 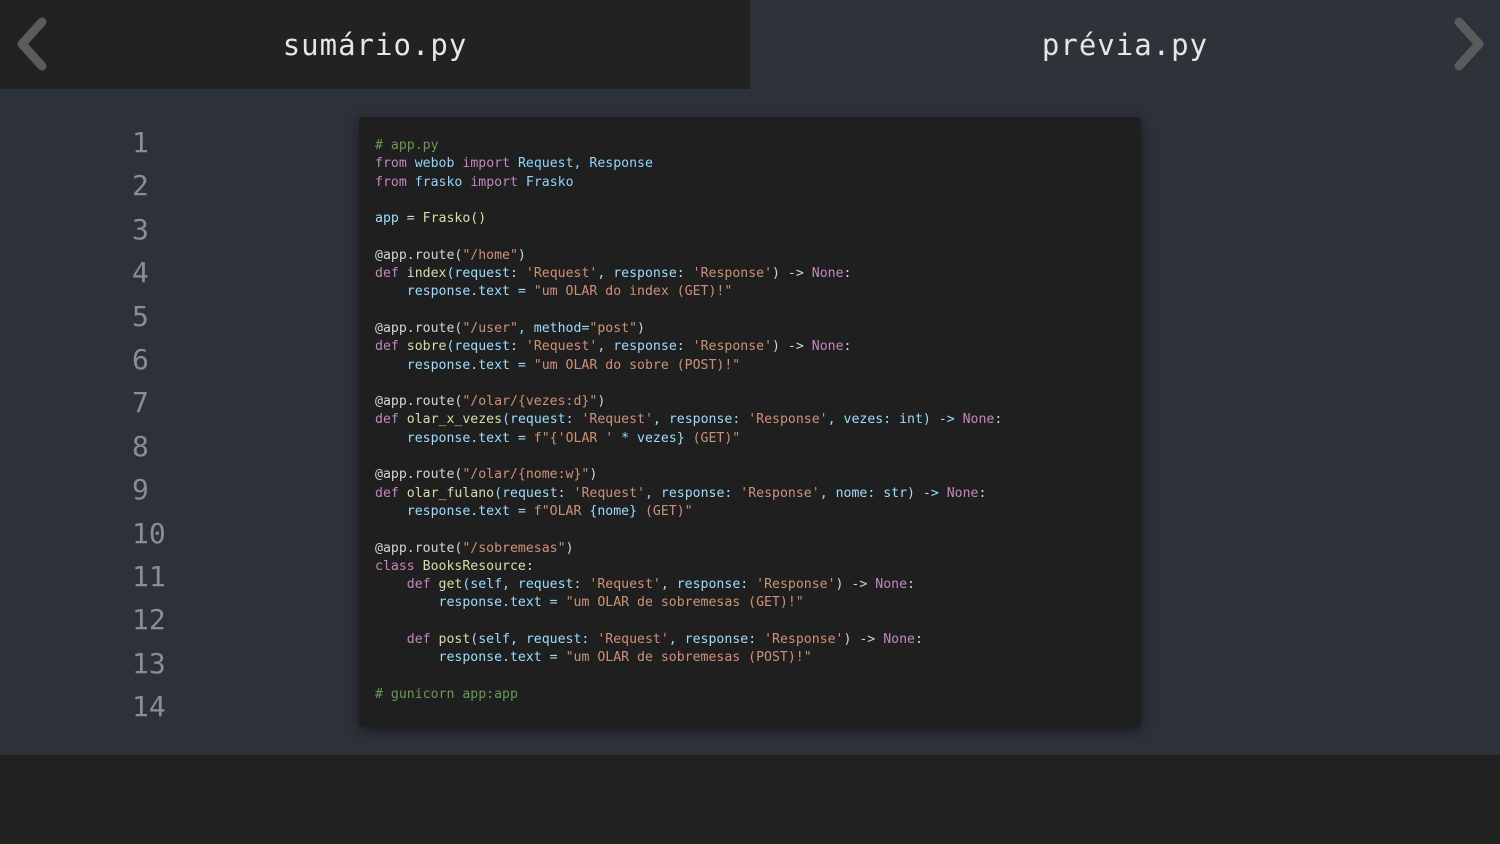 I want to click on line-number: 12, so click(x=149, y=620).